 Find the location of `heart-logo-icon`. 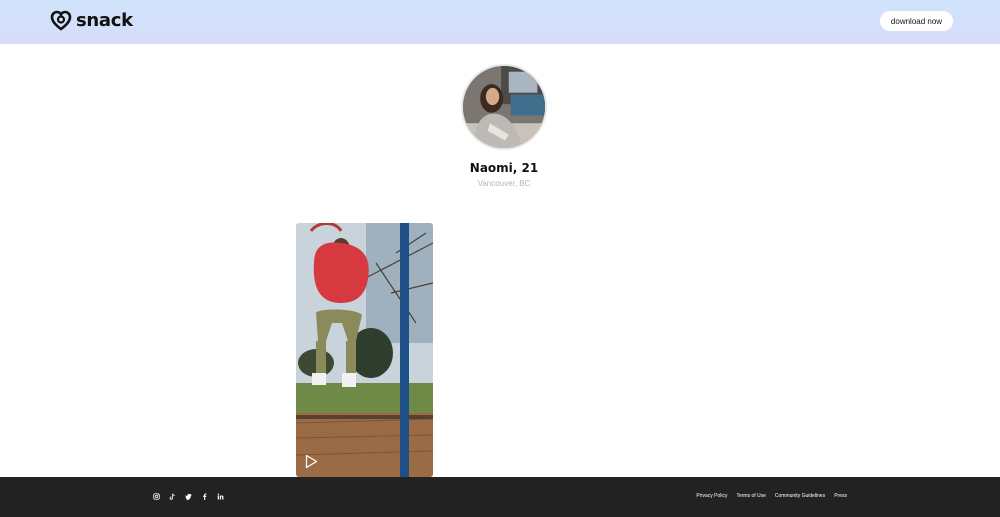

heart-logo-icon is located at coordinates (61, 20).